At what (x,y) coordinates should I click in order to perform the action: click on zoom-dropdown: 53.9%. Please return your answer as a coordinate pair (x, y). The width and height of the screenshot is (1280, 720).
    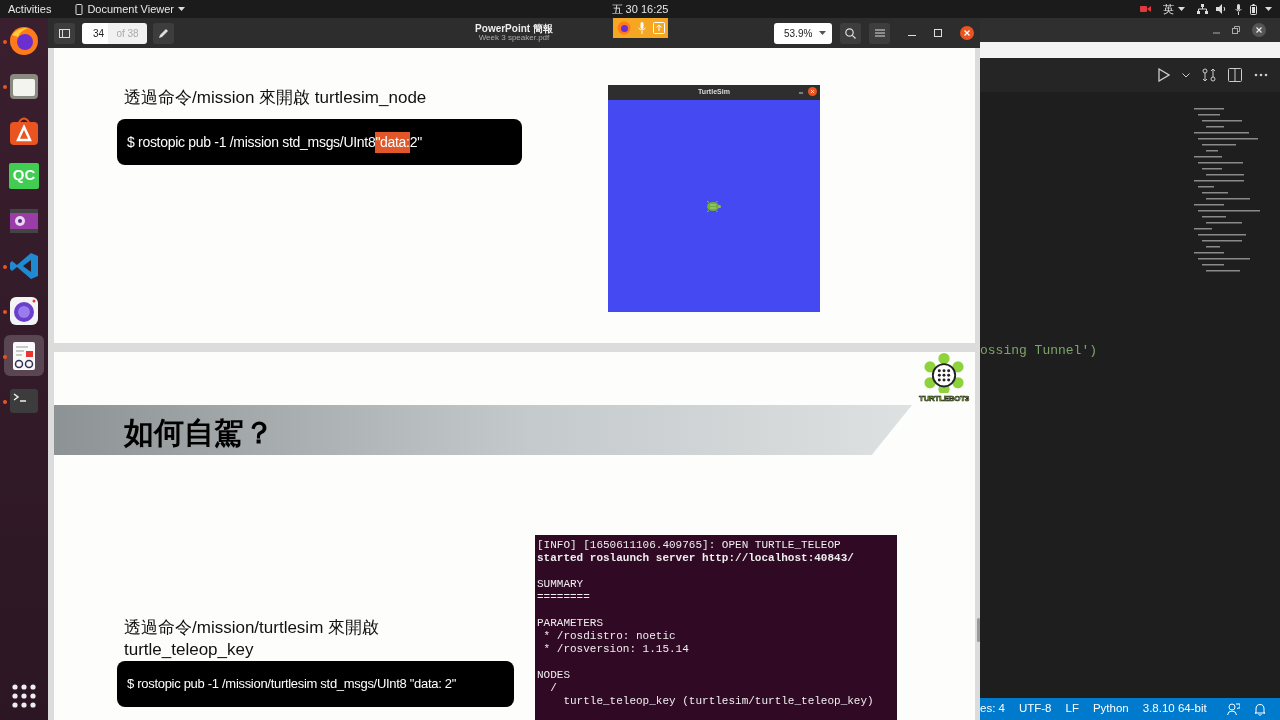
    Looking at the image, I should click on (803, 33).